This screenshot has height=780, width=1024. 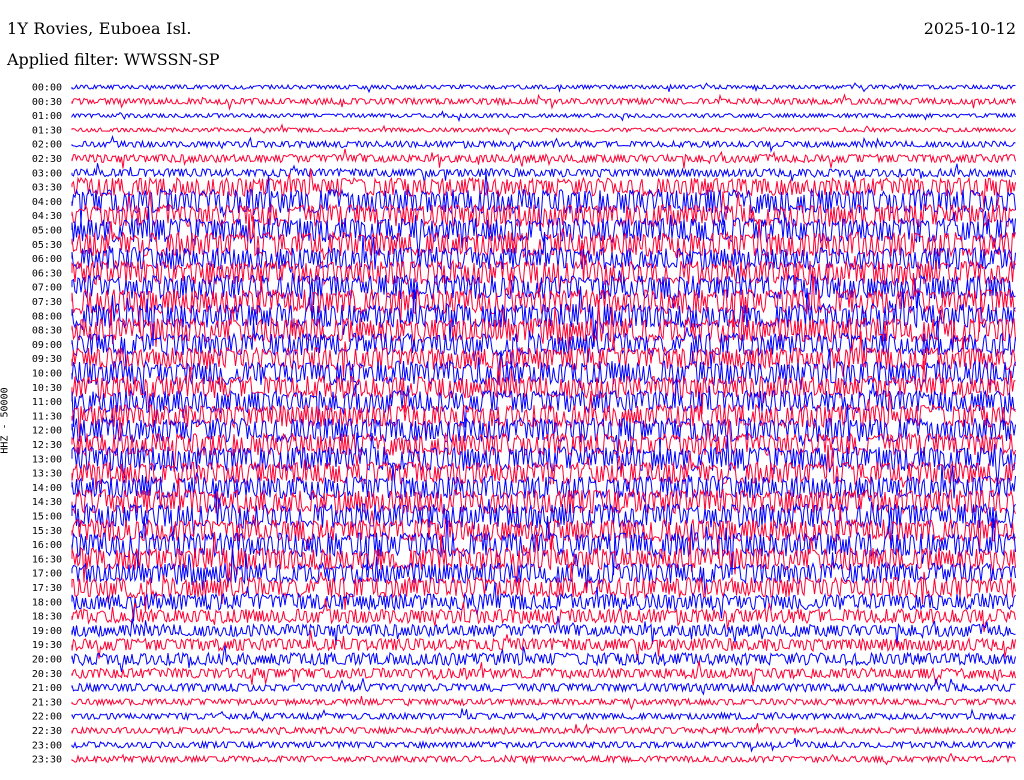 What do you see at coordinates (47, 545) in the screenshot?
I see `time-tick-label: 16:00` at bounding box center [47, 545].